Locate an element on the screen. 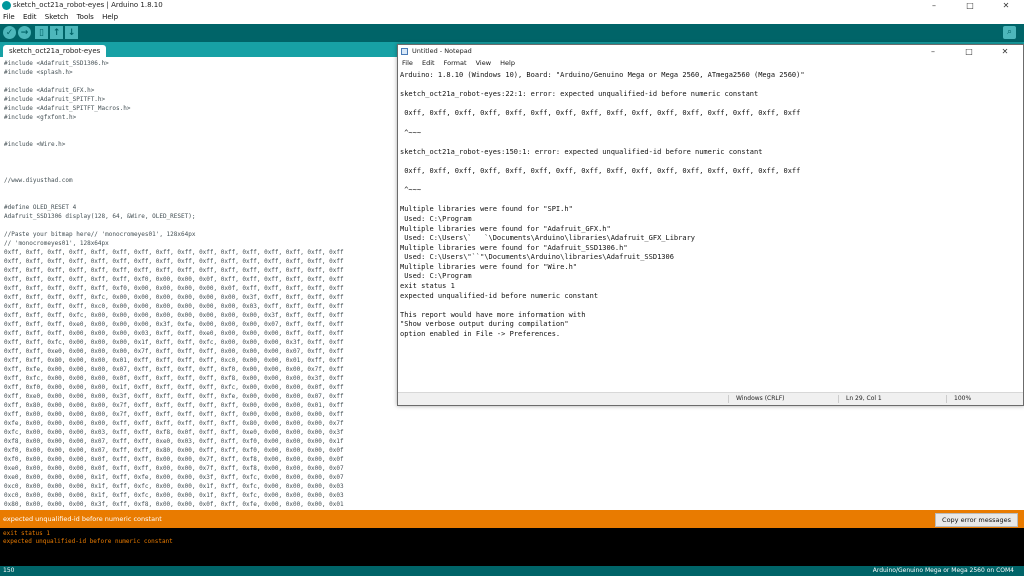 This screenshot has width=1024, height=576. check-icon: ✓ is located at coordinates (9, 32).